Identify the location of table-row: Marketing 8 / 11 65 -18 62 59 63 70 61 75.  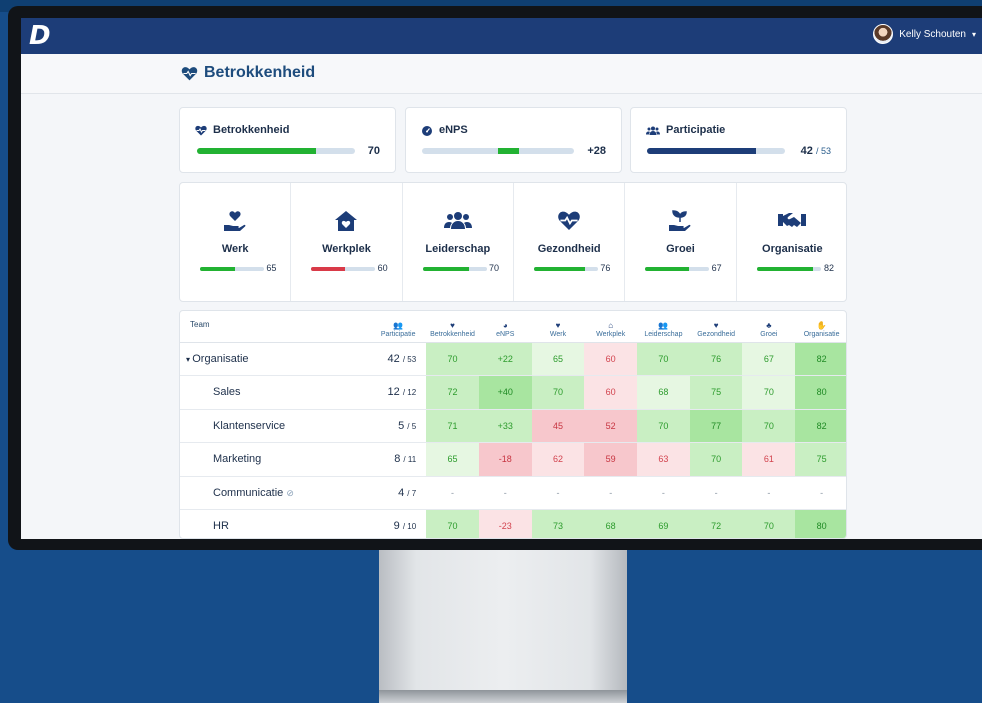
(513, 459).